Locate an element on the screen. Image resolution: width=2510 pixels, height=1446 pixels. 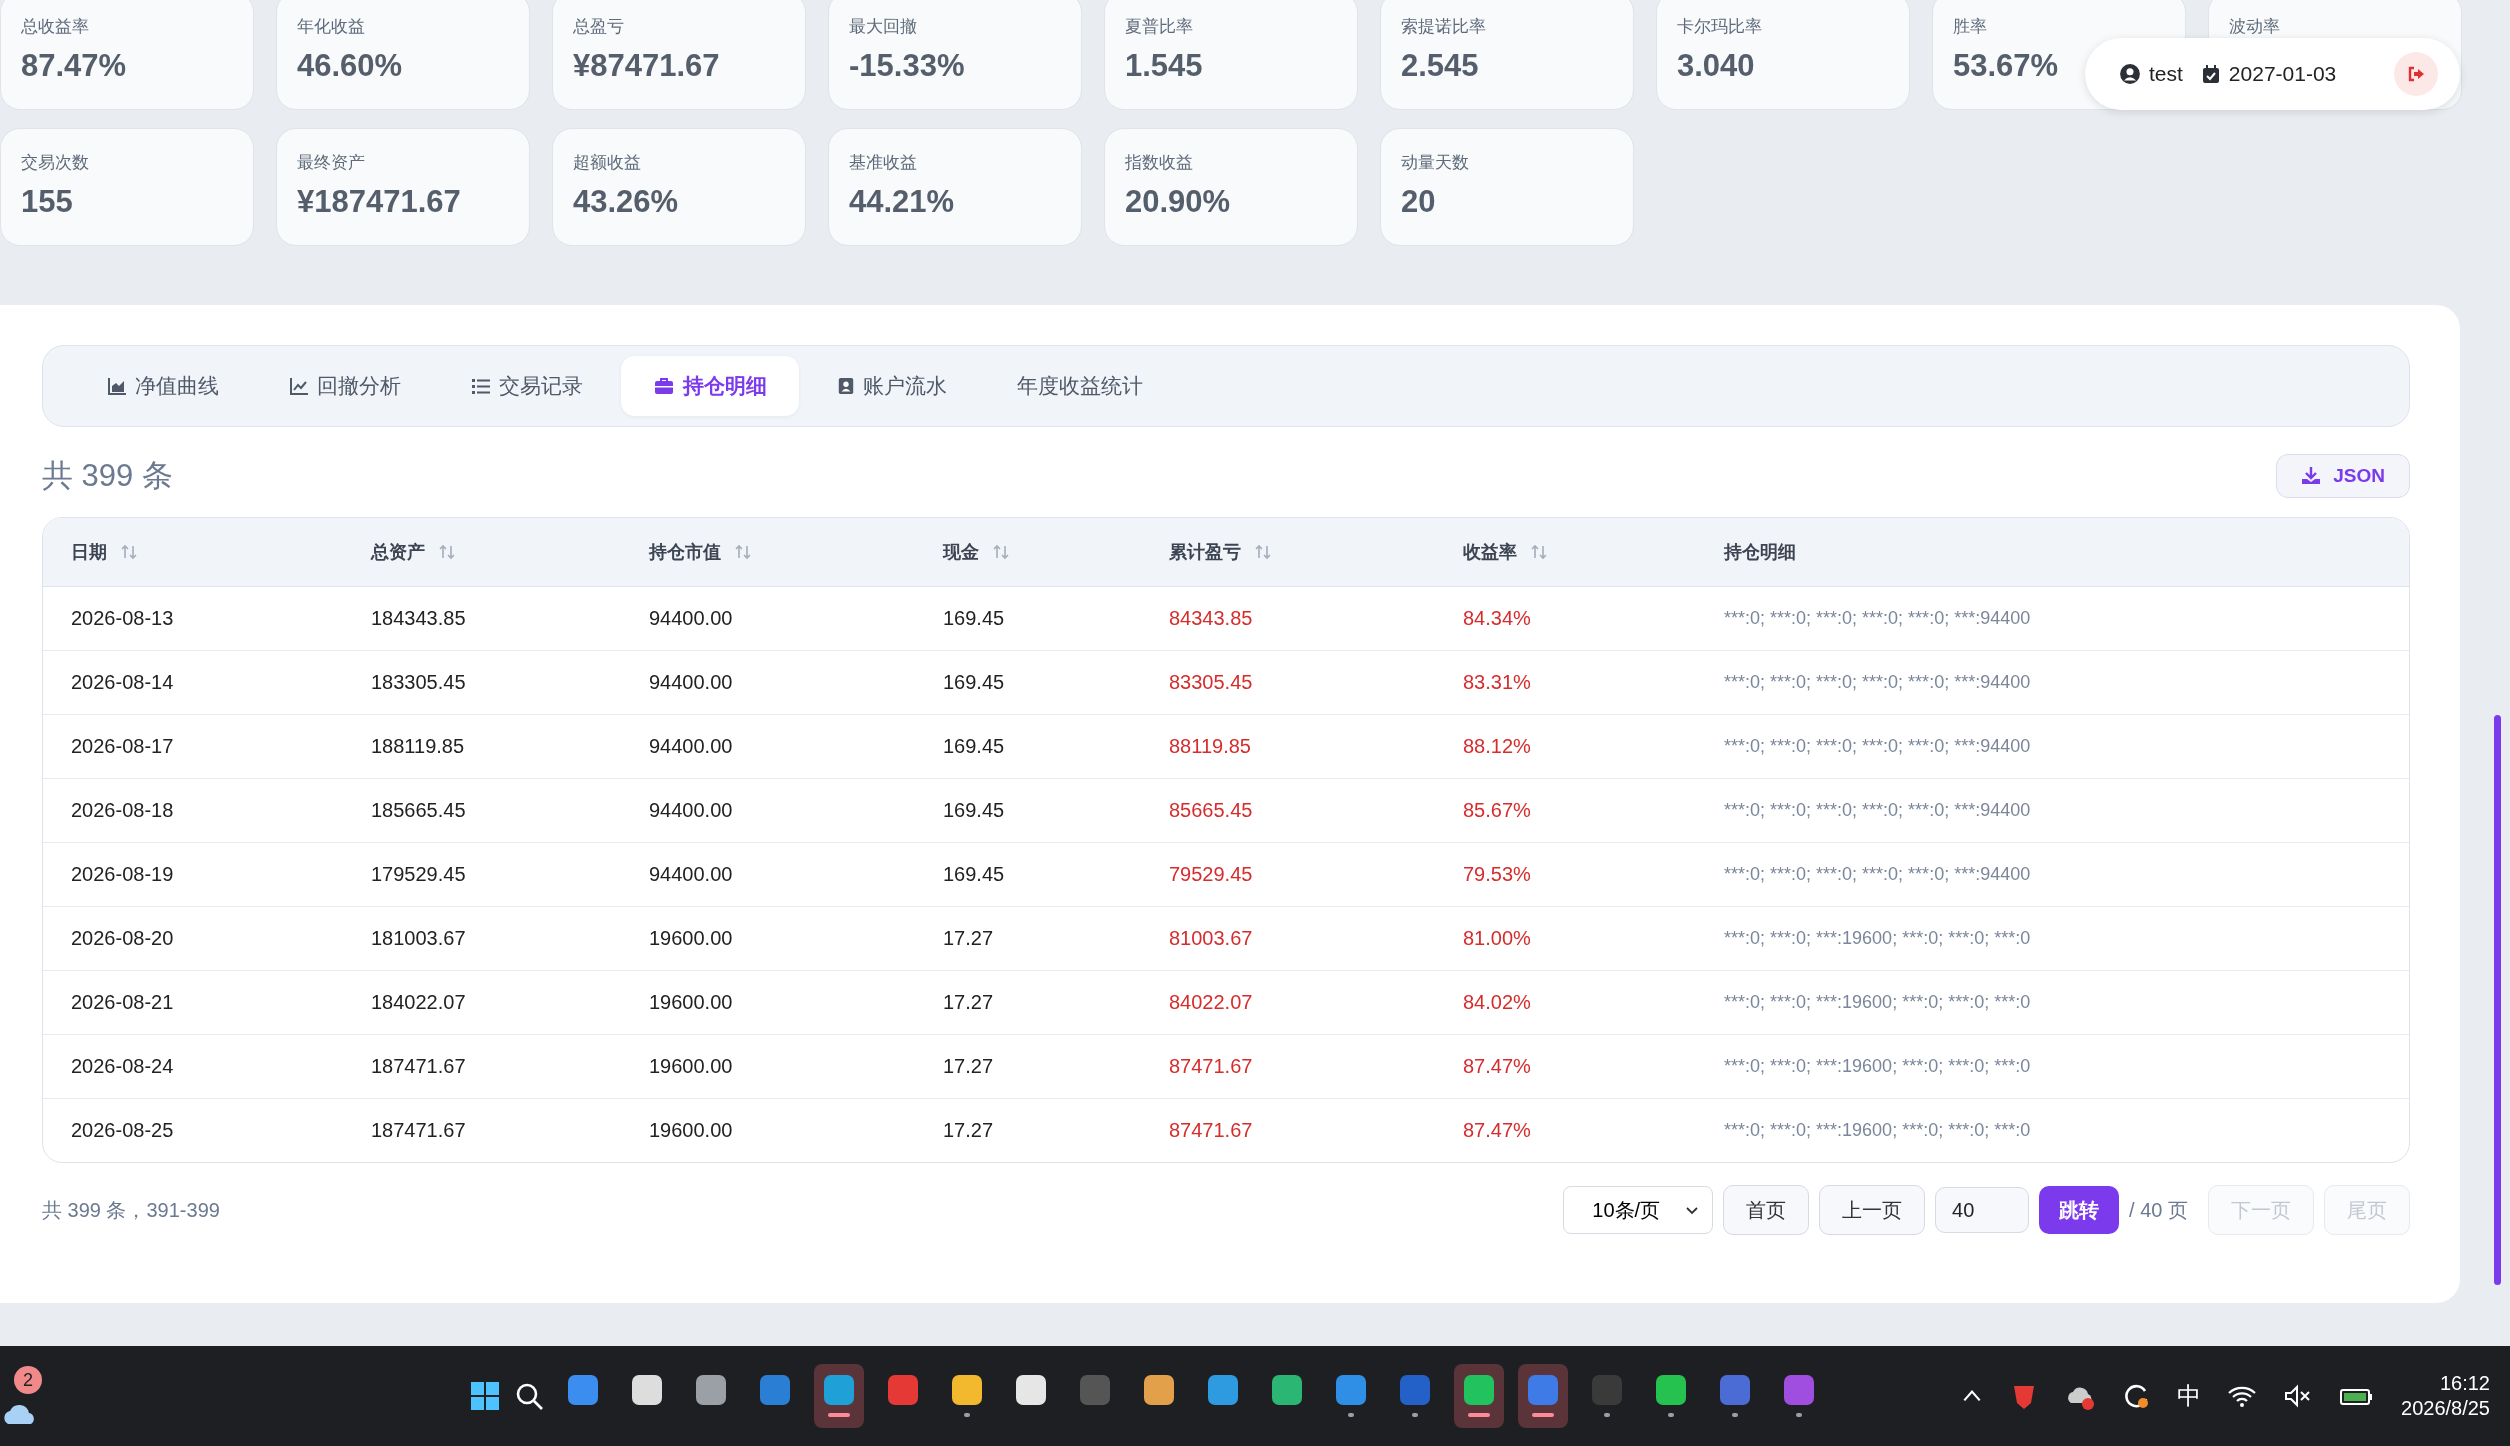
table-cell: 2026-08-17 is located at coordinates (122, 746).